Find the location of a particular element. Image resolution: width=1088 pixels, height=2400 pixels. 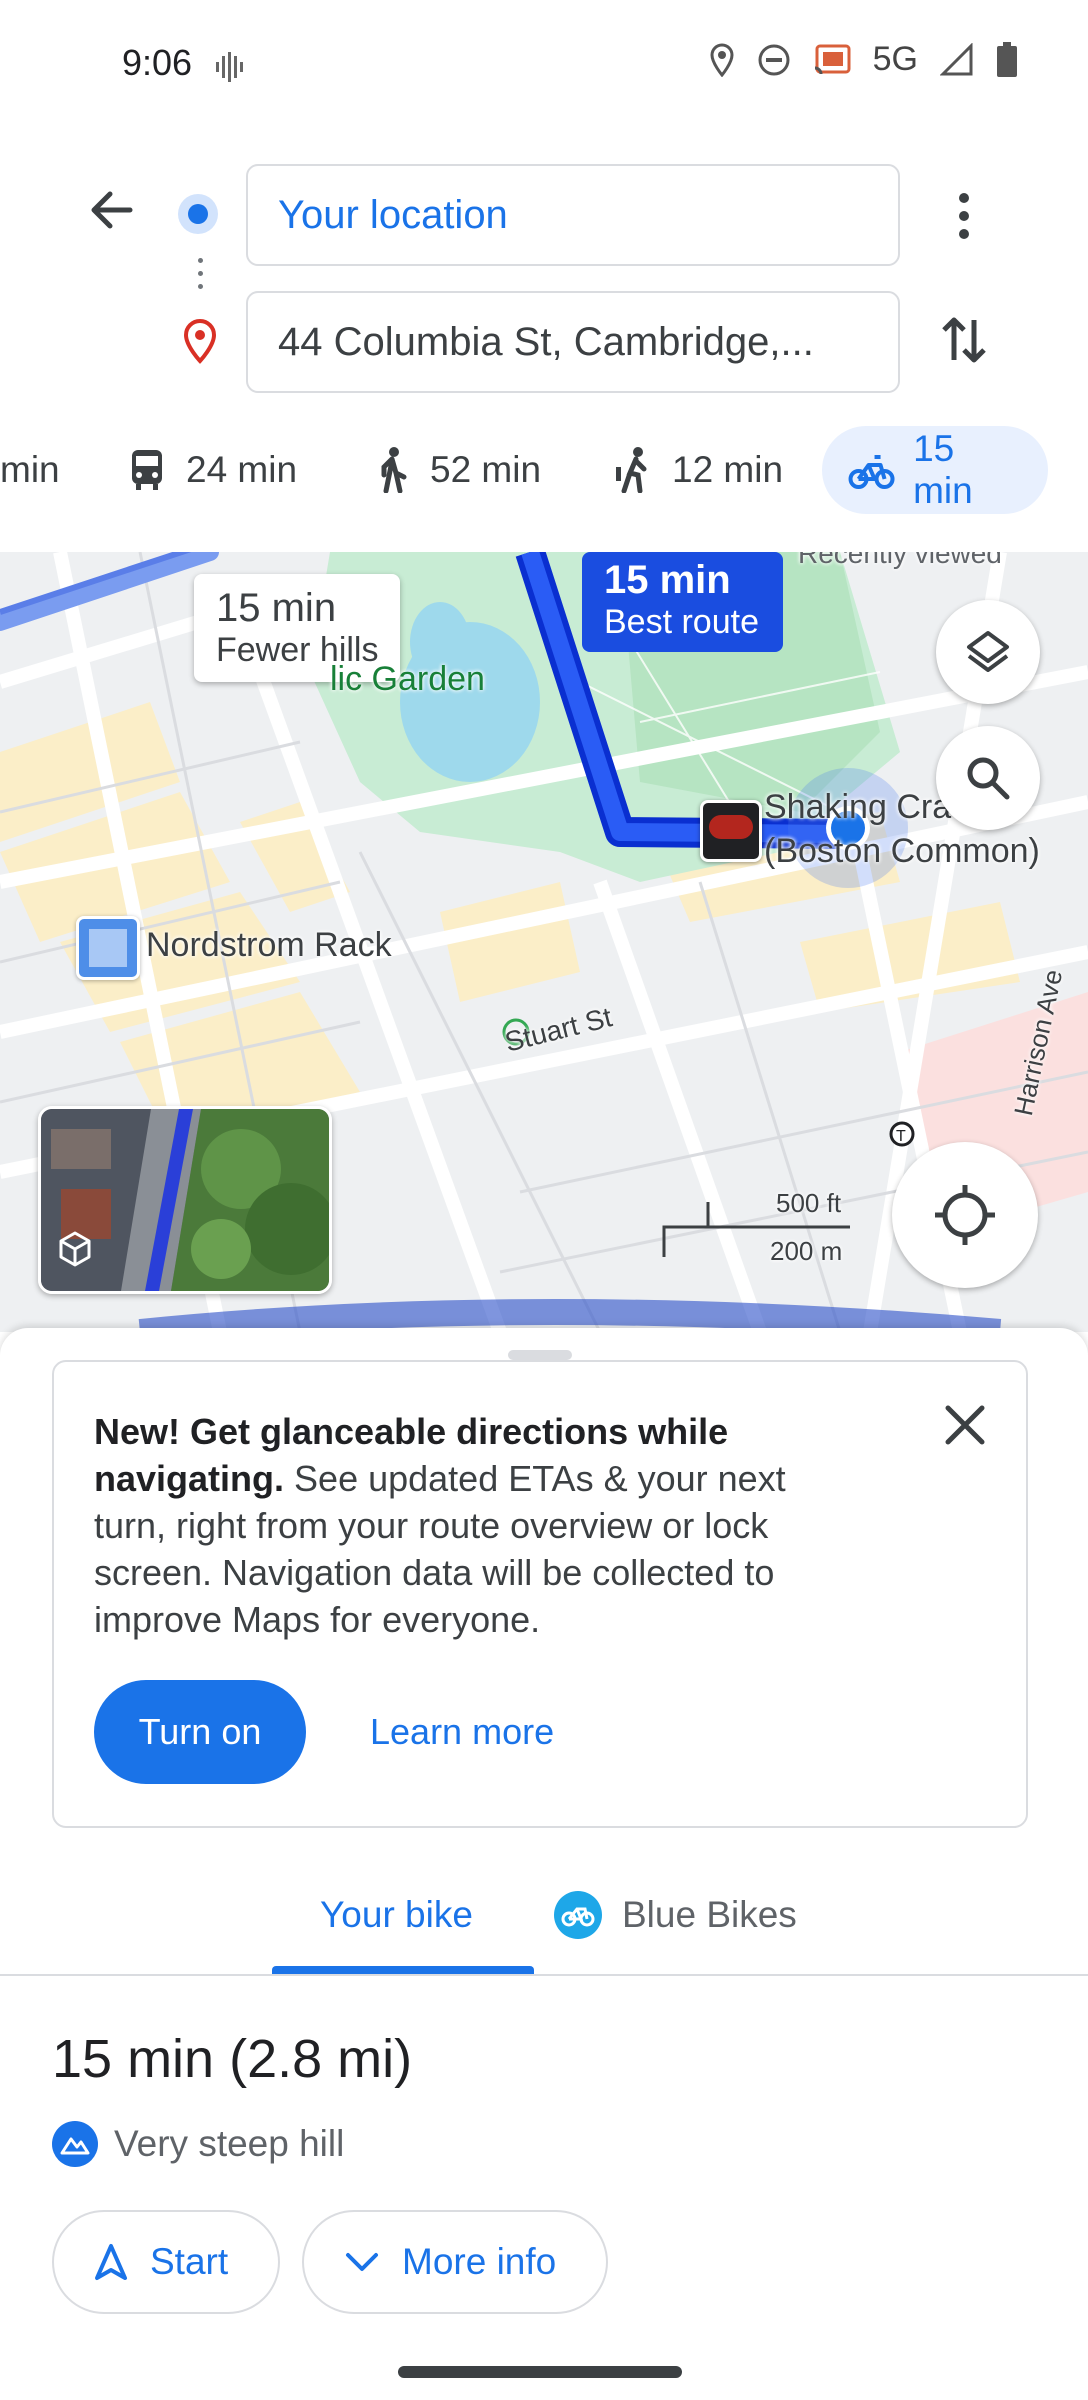

route-summary: 15 min (2.8 mi) is located at coordinates (232, 2059).